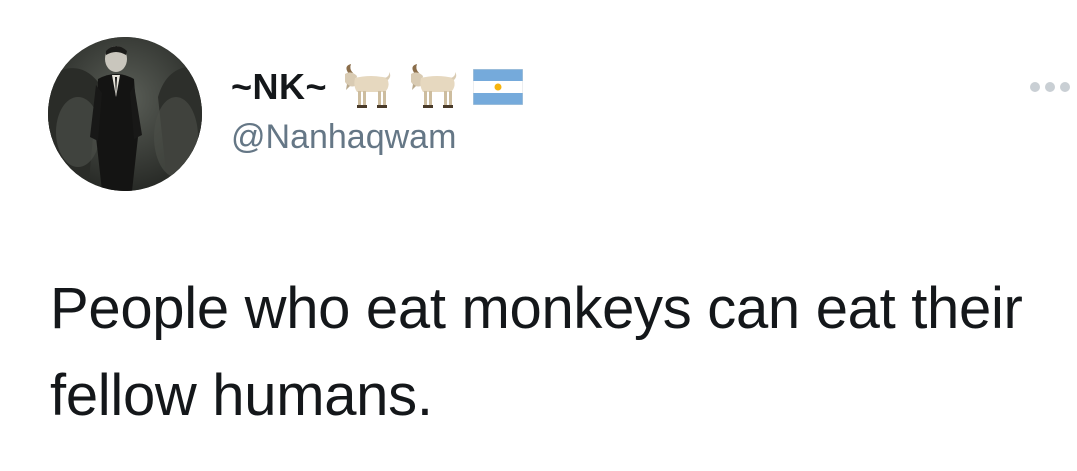 The image size is (1077, 471). I want to click on argentina-flag-icon, so click(498, 87).